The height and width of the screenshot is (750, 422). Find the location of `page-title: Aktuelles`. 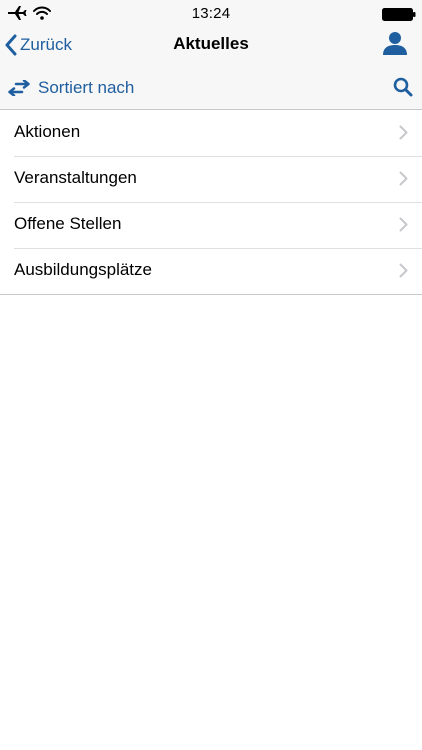

page-title: Aktuelles is located at coordinates (211, 43).